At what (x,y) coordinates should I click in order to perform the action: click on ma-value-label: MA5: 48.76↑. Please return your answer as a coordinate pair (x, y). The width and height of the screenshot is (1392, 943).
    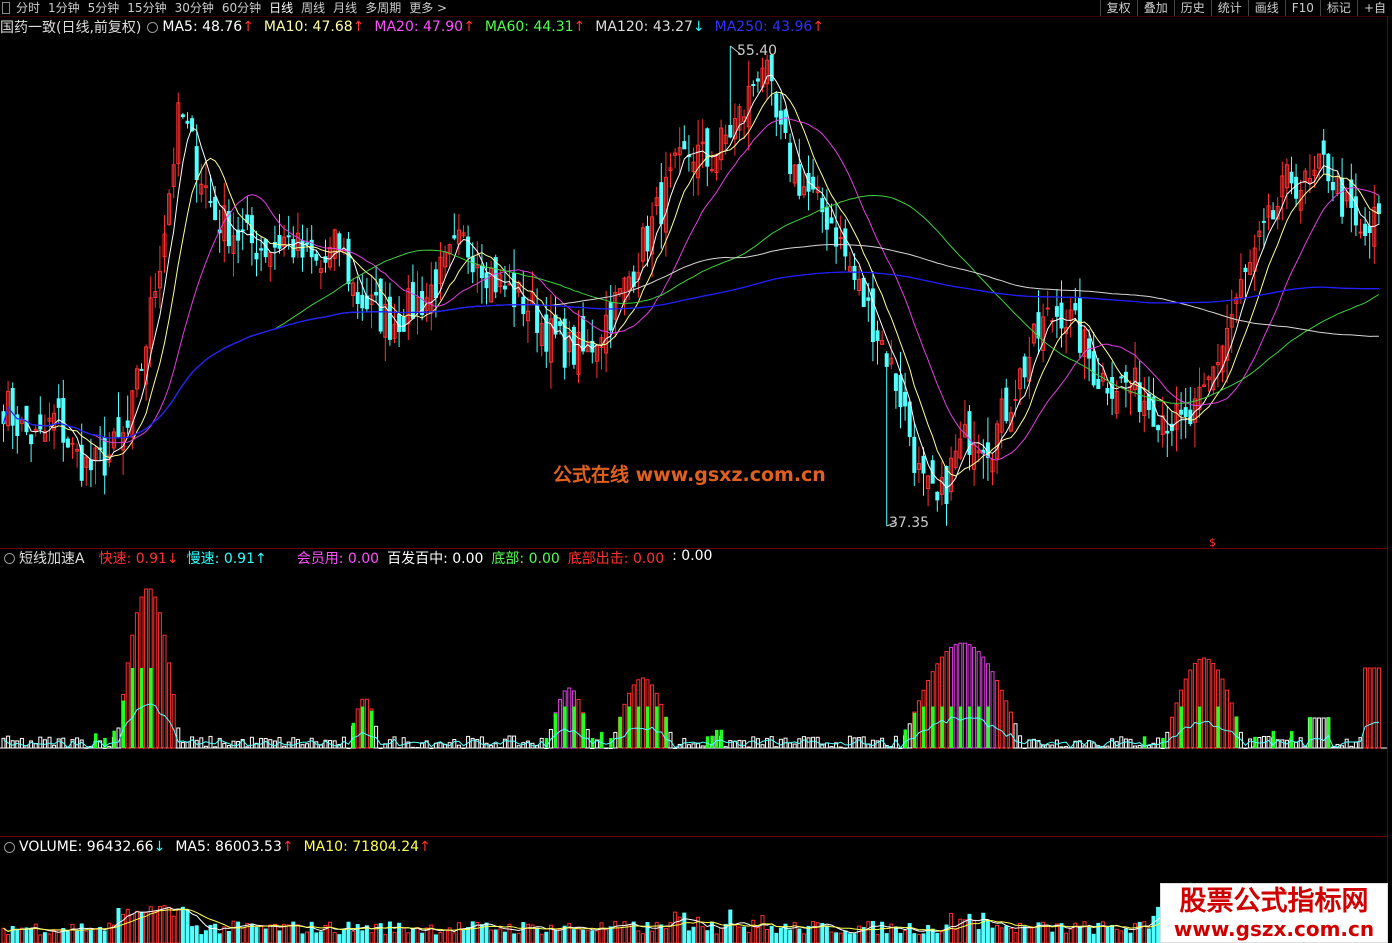
    Looking at the image, I should click on (208, 27).